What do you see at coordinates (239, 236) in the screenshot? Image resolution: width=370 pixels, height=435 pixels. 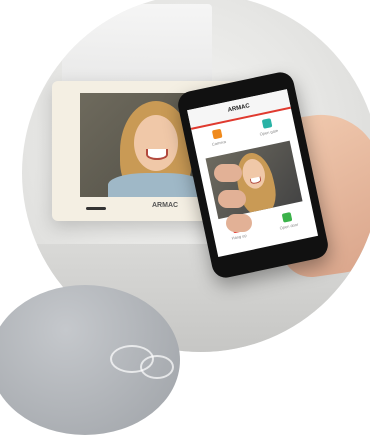 I see `hang-up-button-label: Hang up` at bounding box center [239, 236].